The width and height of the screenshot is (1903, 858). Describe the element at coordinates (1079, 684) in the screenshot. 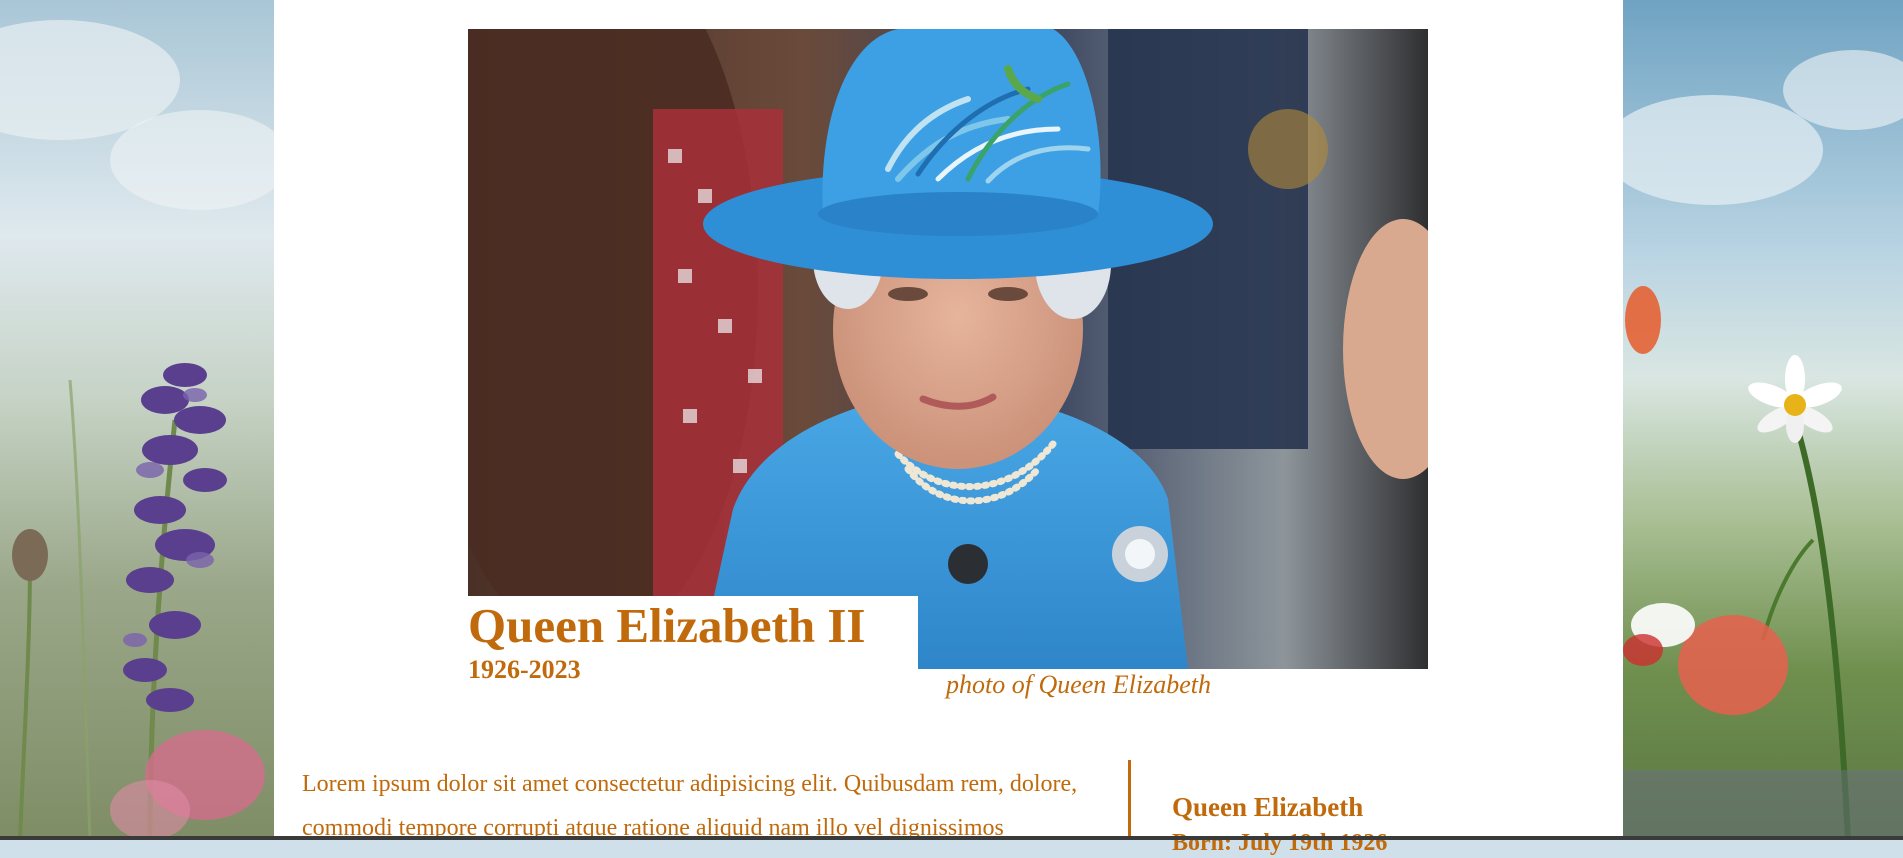

I see `photo-caption: photo of Queen Elizabeth` at that location.